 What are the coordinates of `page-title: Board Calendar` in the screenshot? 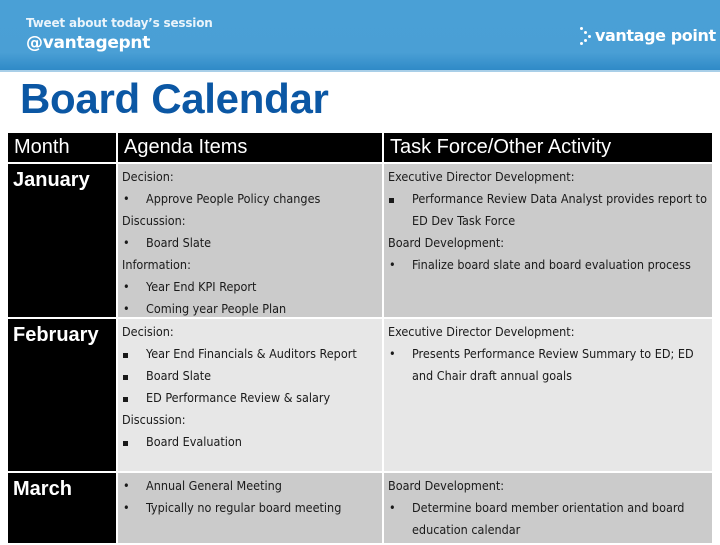 It's located at (174, 98).